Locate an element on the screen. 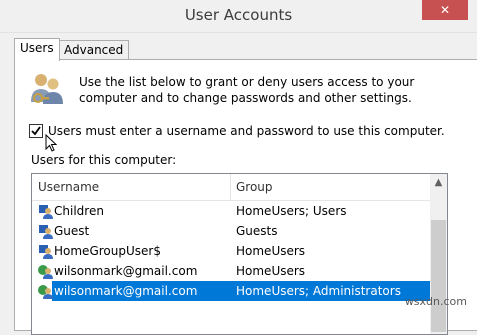  mouse-cursor-icon is located at coordinates (51, 143).